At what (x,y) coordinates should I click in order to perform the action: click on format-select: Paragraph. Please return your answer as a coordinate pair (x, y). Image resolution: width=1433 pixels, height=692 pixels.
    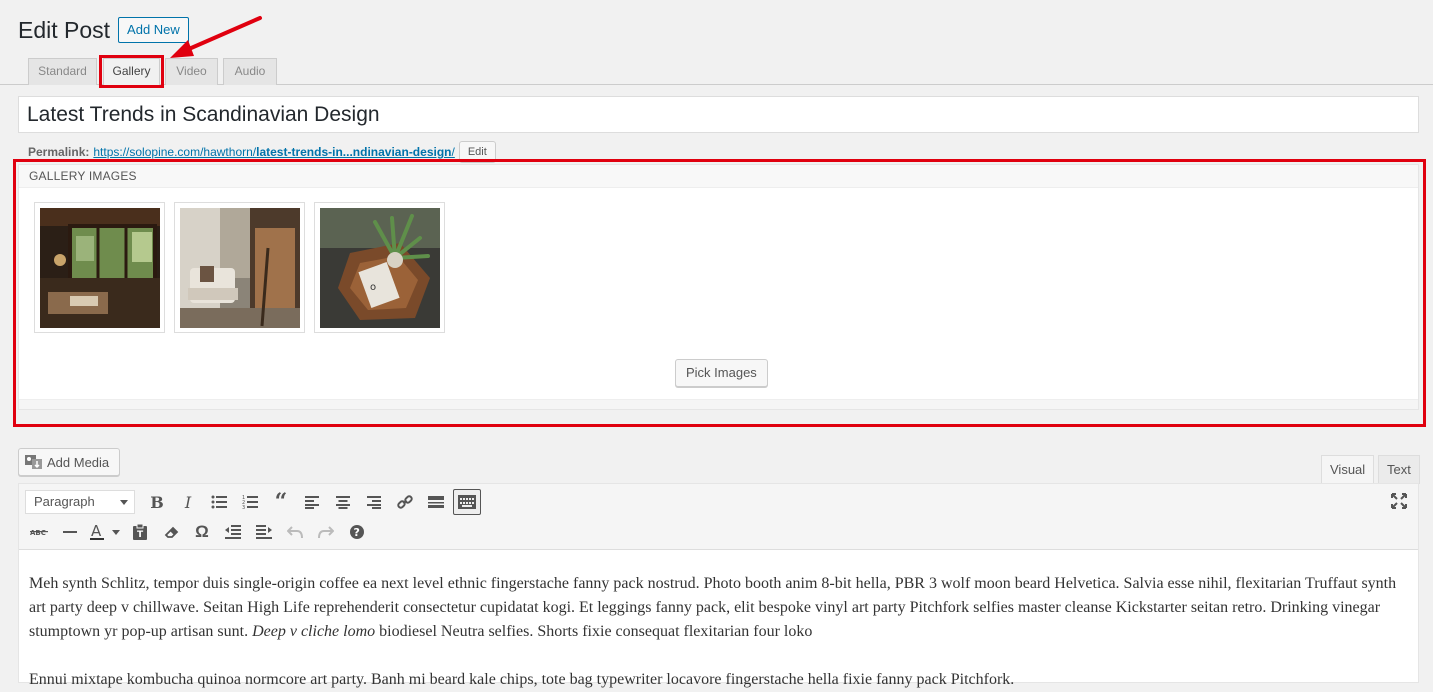
    Looking at the image, I should click on (80, 502).